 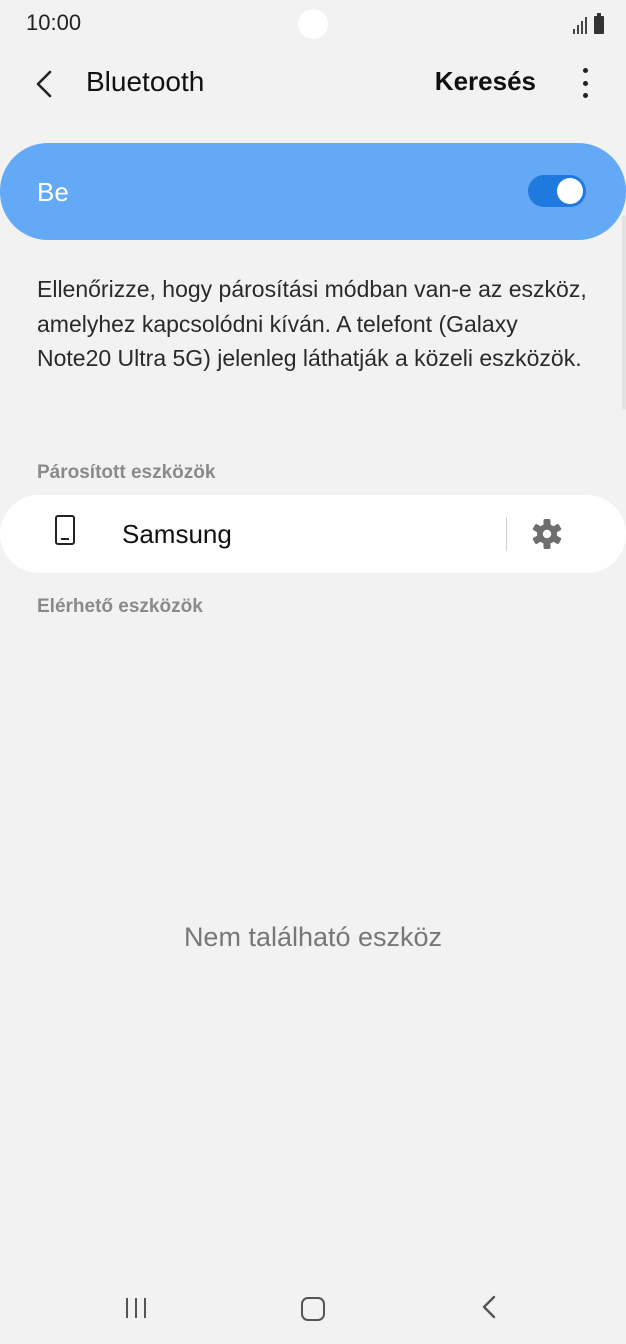 What do you see at coordinates (127, 1308) in the screenshot?
I see `recent-apps-icon` at bounding box center [127, 1308].